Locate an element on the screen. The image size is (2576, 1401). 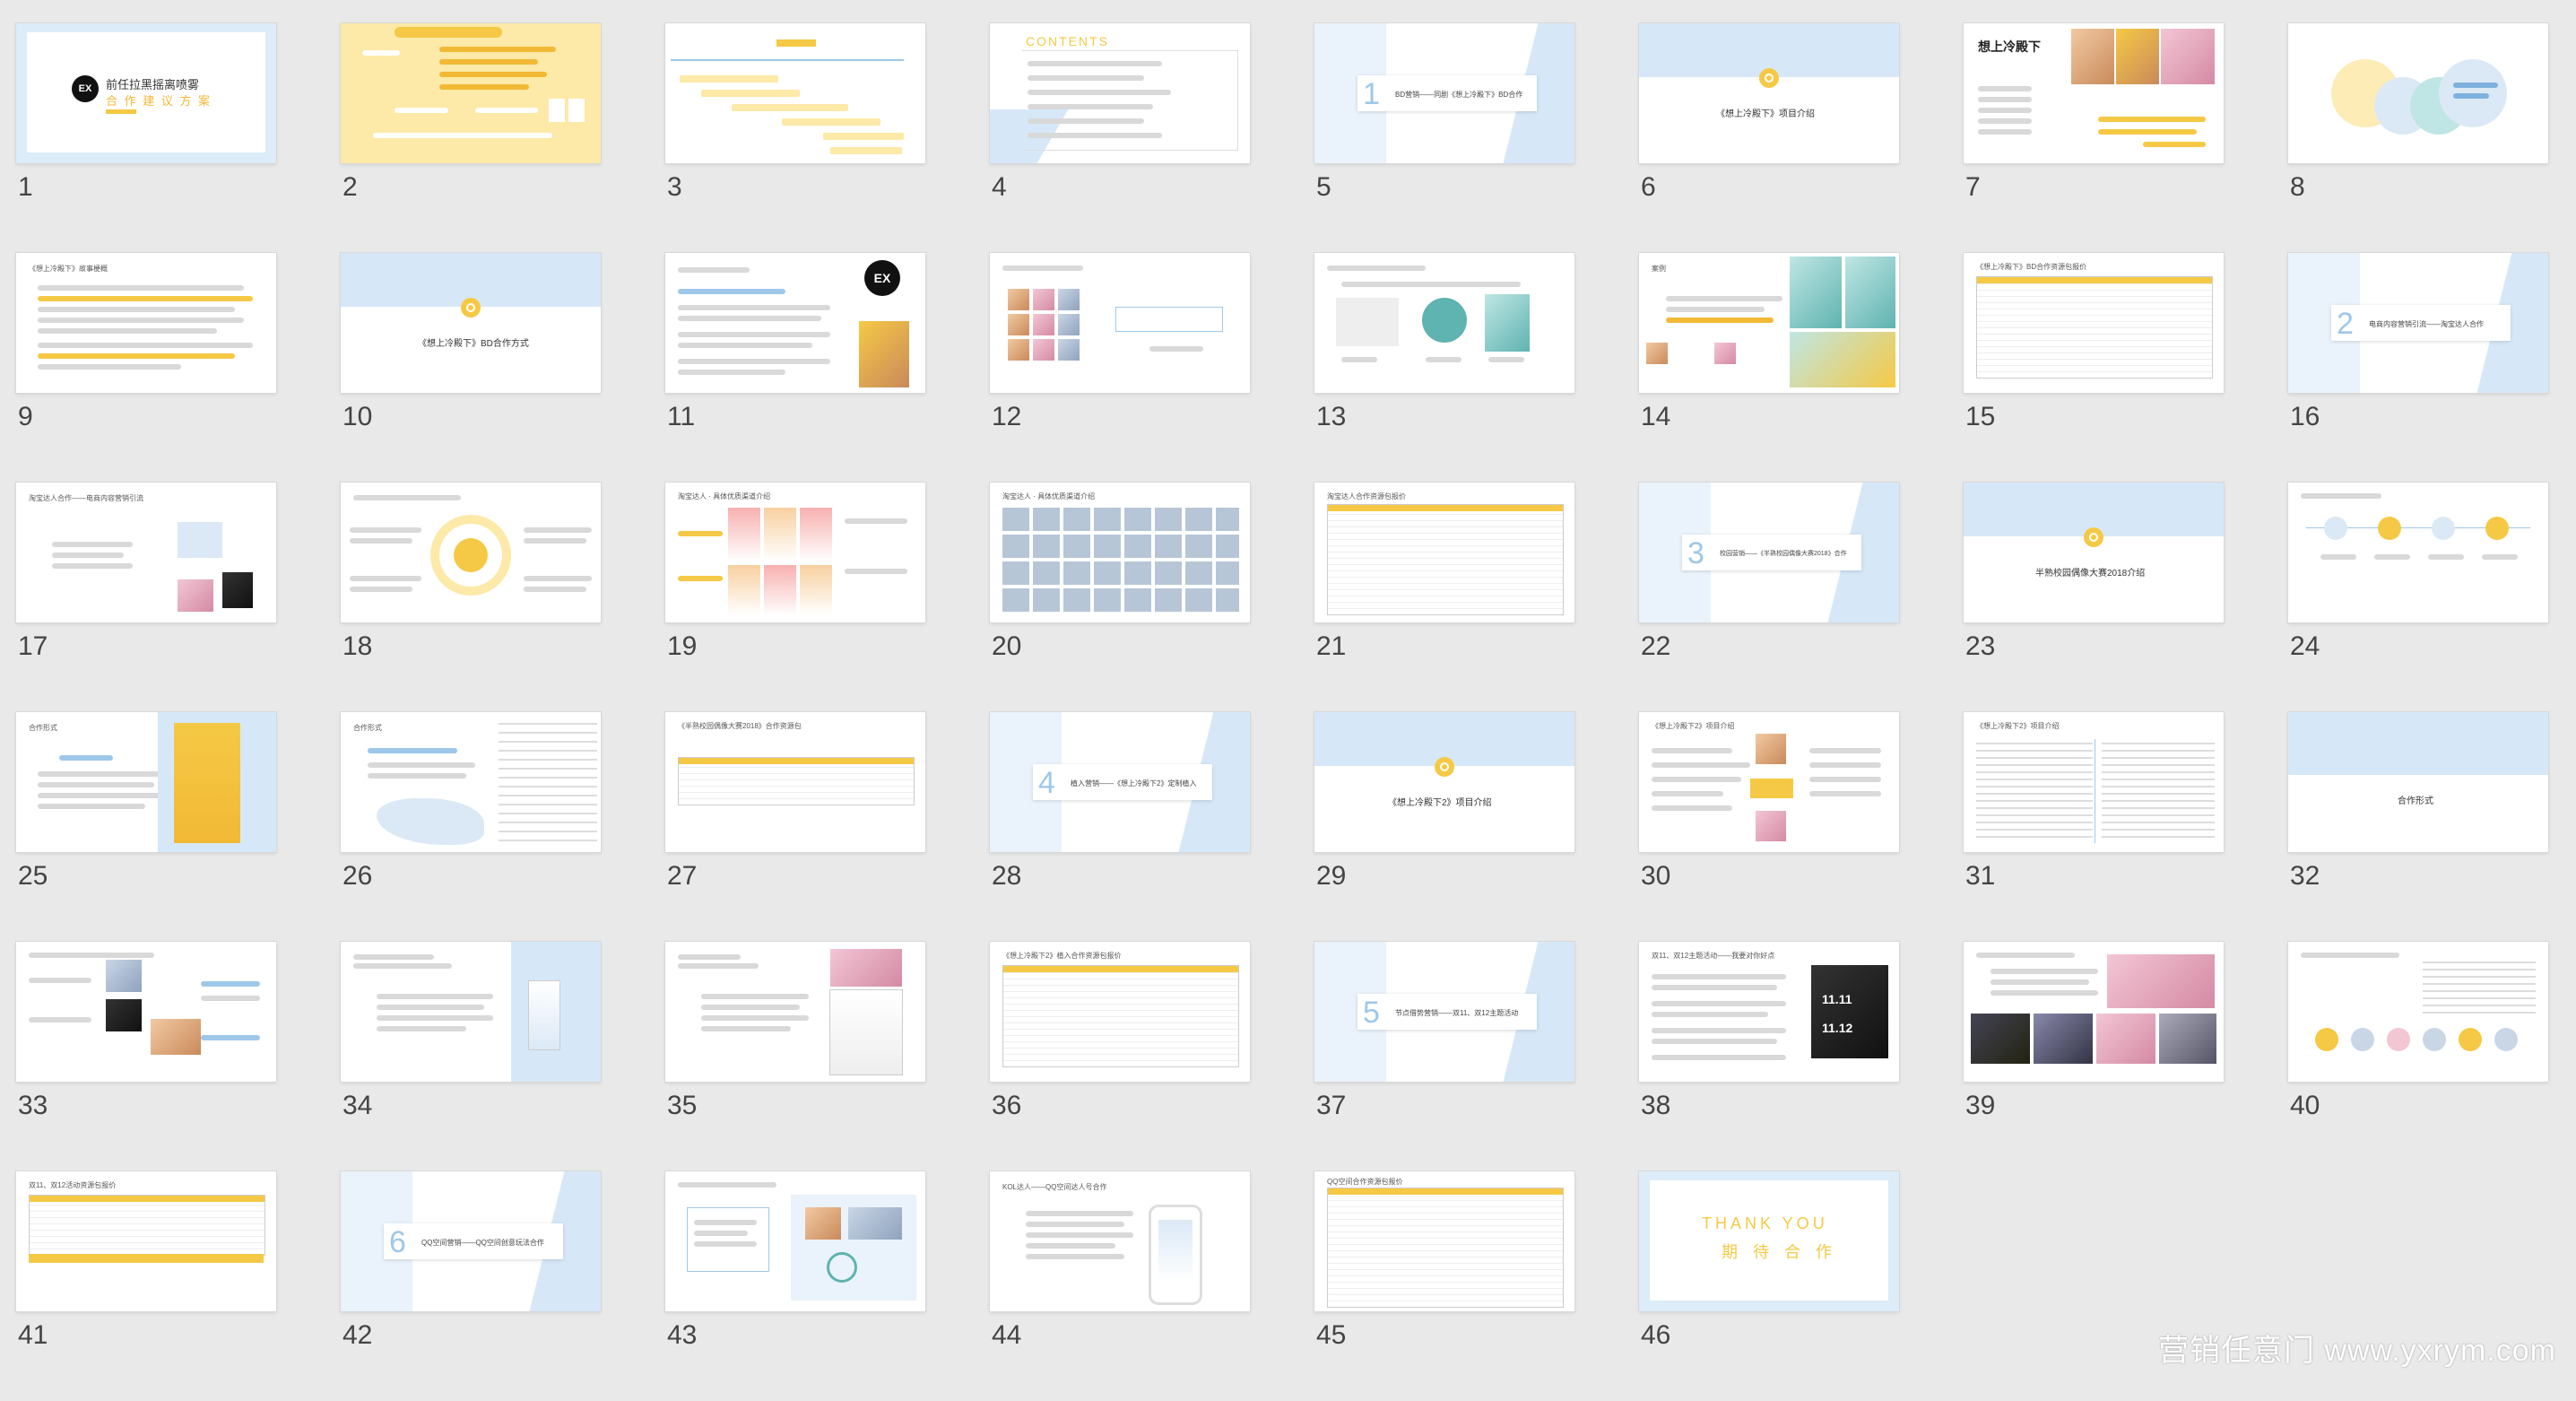
slide-cell: 合作形式 25 is located at coordinates (146, 827).